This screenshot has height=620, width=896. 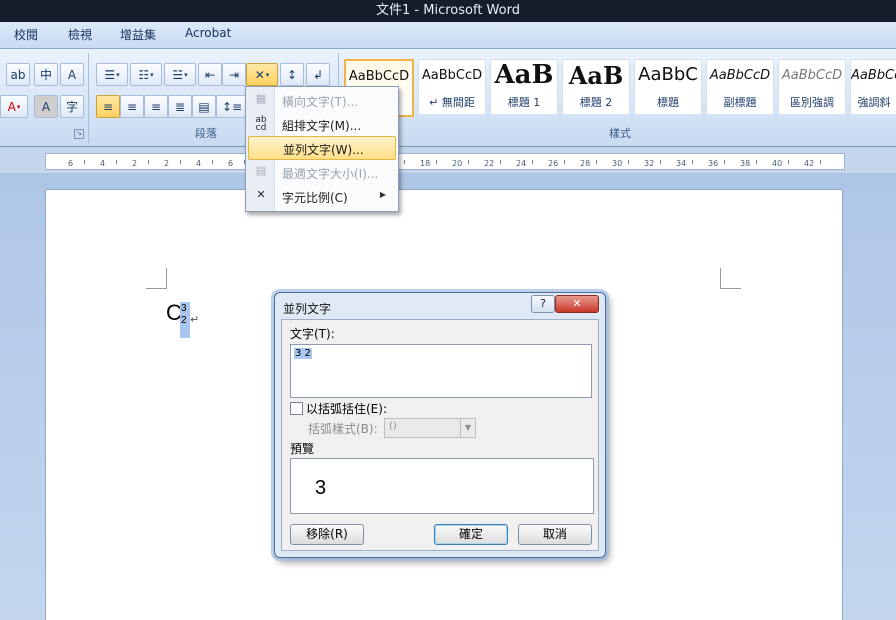 I want to click on enclose-in-brackets-label: 以括弧括住(E):, so click(x=346, y=409).